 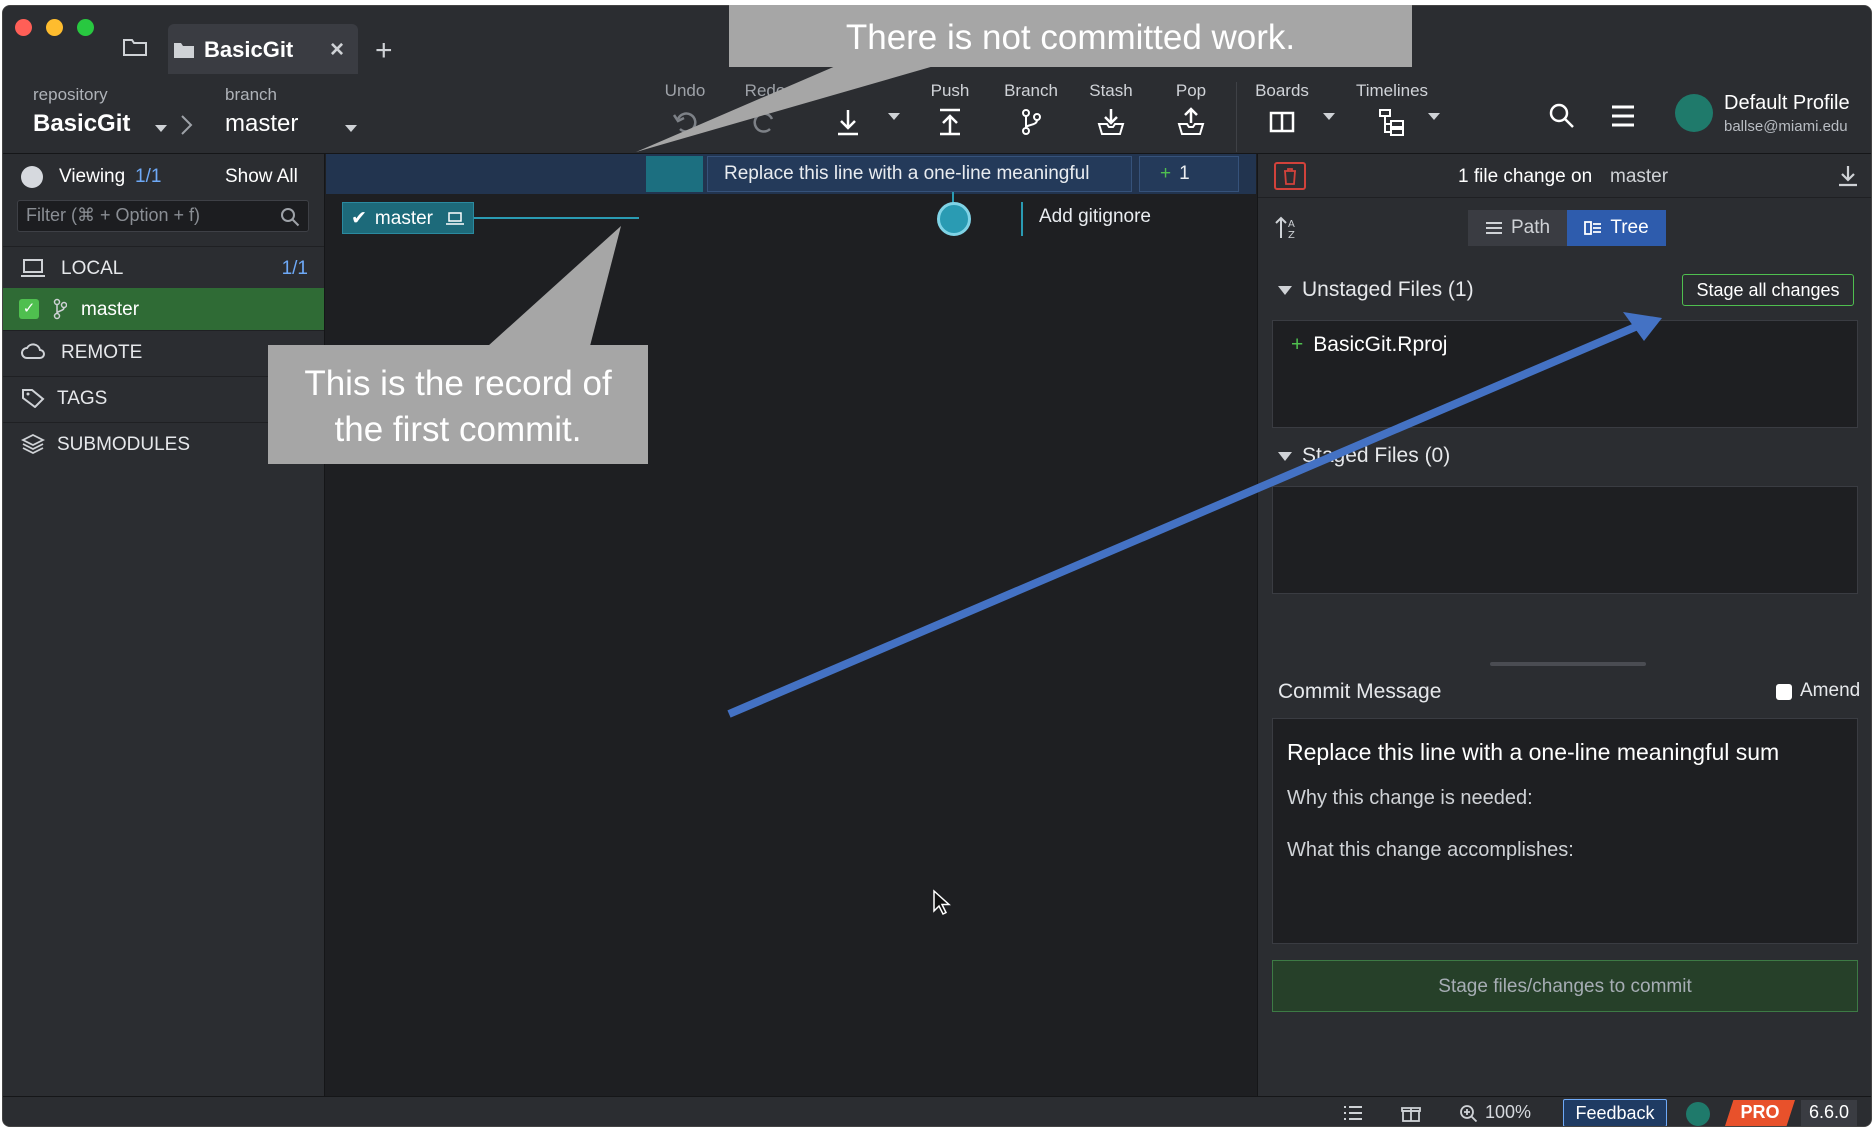 I want to click on collapse-triangle-icon, so click(x=1285, y=290).